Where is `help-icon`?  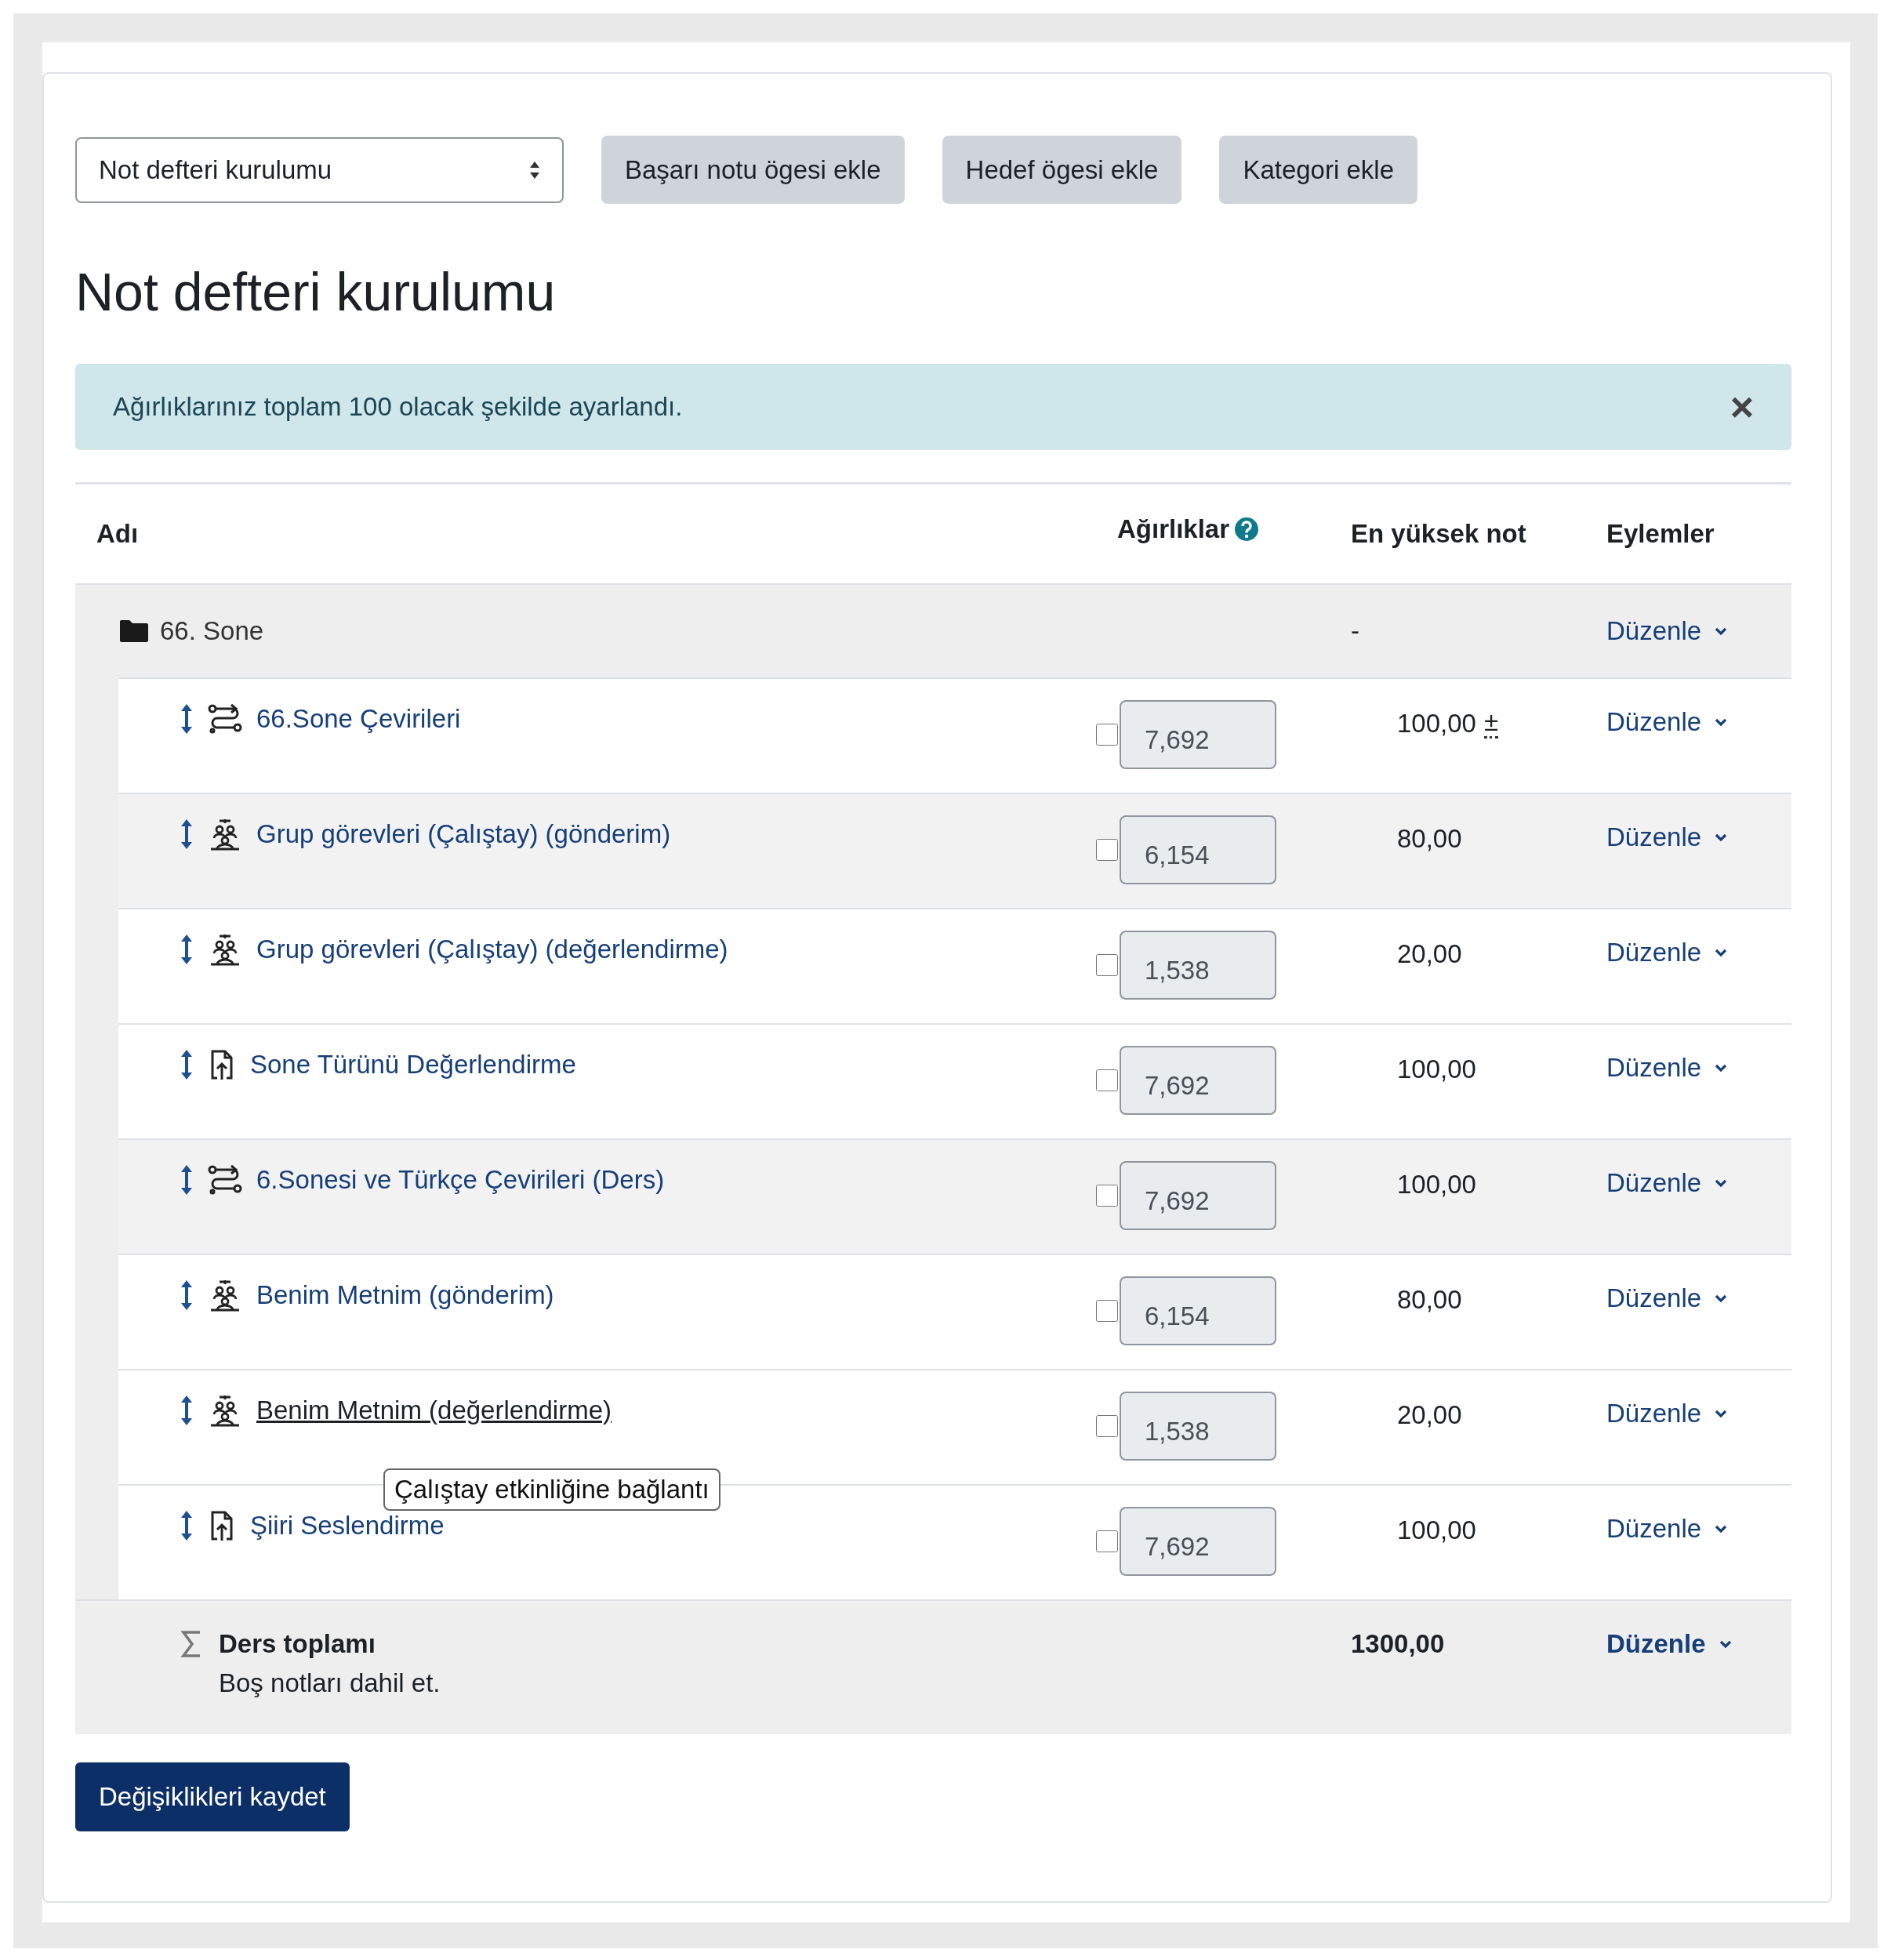
help-icon is located at coordinates (1247, 529).